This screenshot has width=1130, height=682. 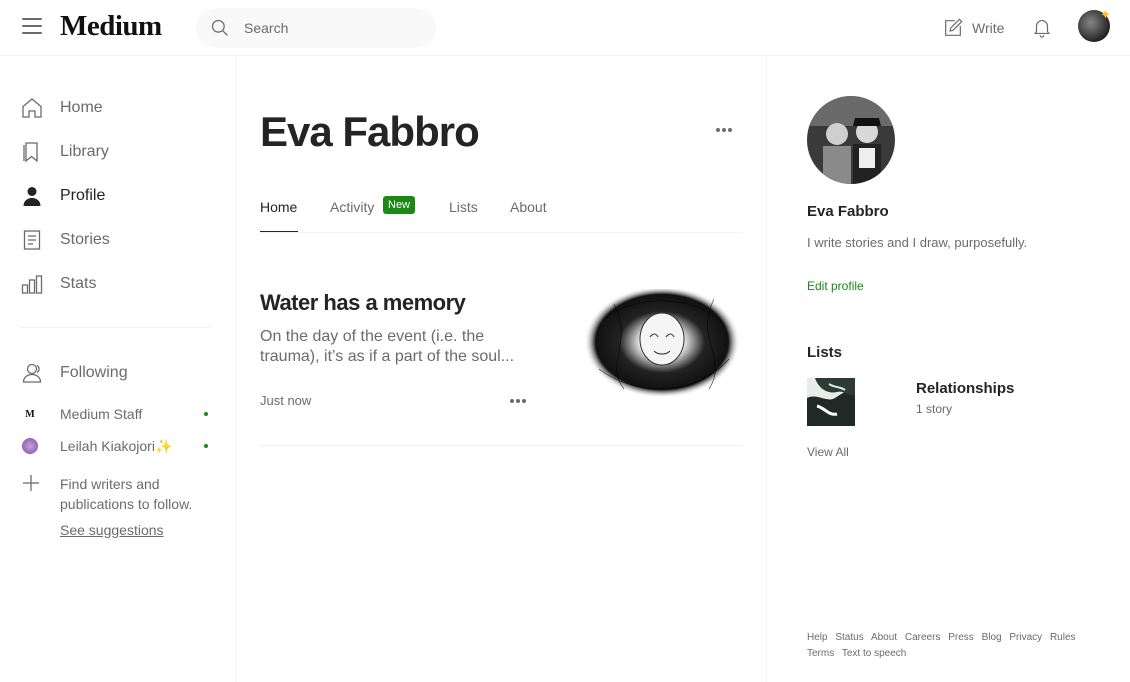 What do you see at coordinates (848, 211) in the screenshot?
I see `author-name: Eva Fabbro` at bounding box center [848, 211].